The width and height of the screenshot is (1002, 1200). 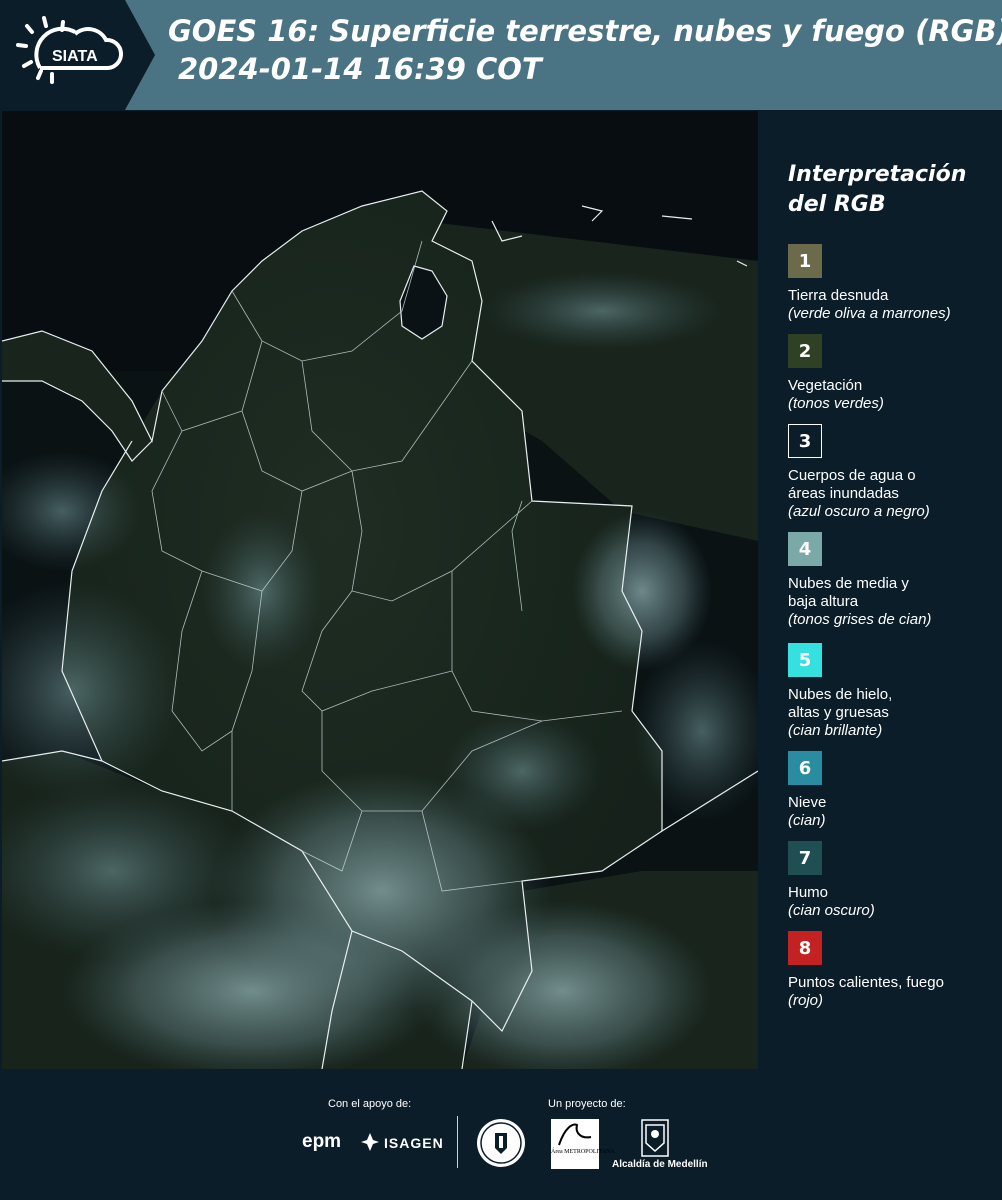 I want to click on siata-logo-text: SIATA, so click(x=75, y=56).